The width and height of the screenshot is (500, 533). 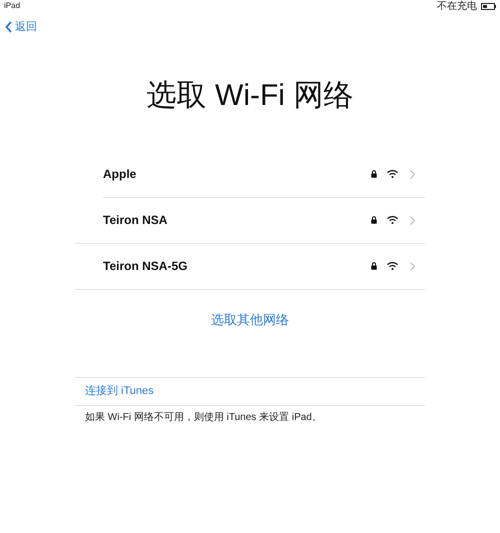 I want to click on network-name: Teiron NSA-5G, so click(x=145, y=266).